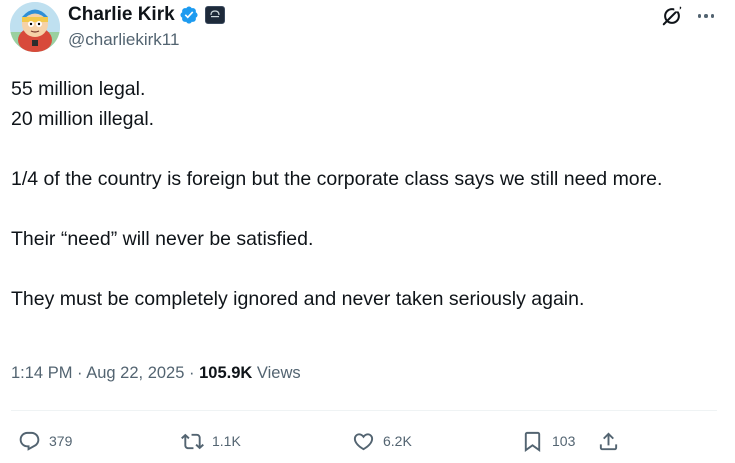 The image size is (735, 463). I want to click on share-icon, so click(608, 440).